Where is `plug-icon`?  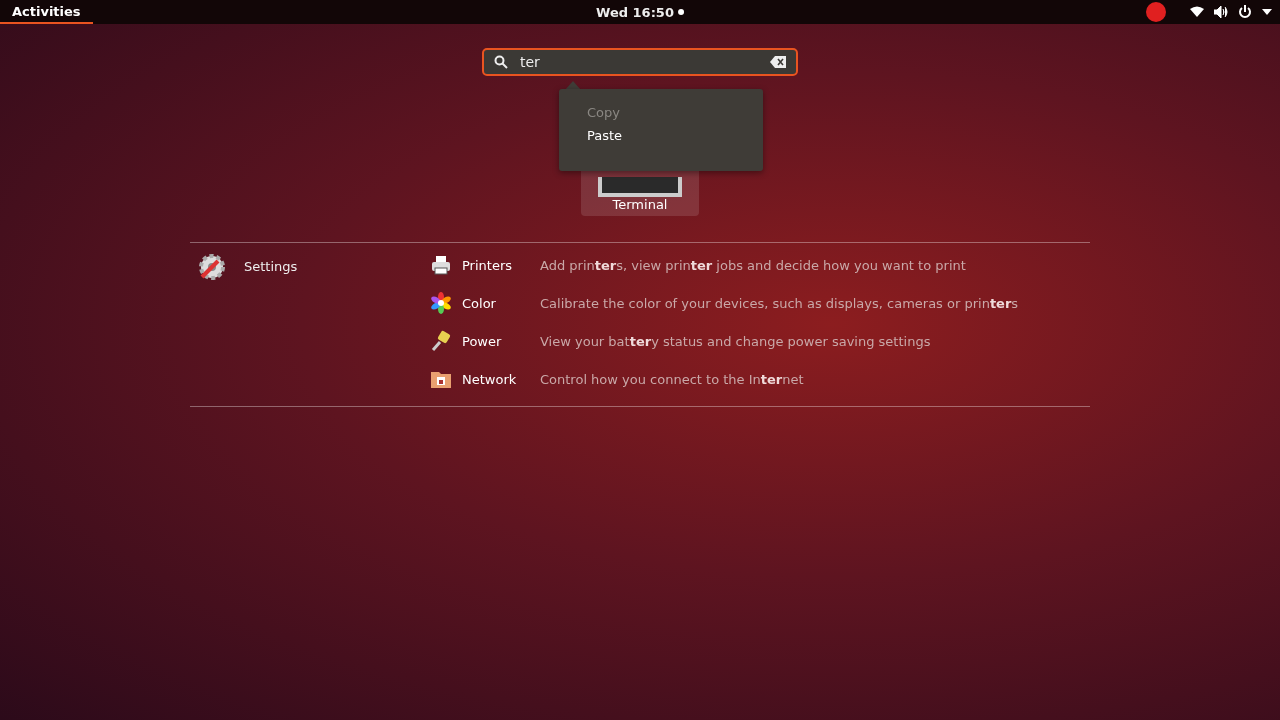
plug-icon is located at coordinates (441, 341).